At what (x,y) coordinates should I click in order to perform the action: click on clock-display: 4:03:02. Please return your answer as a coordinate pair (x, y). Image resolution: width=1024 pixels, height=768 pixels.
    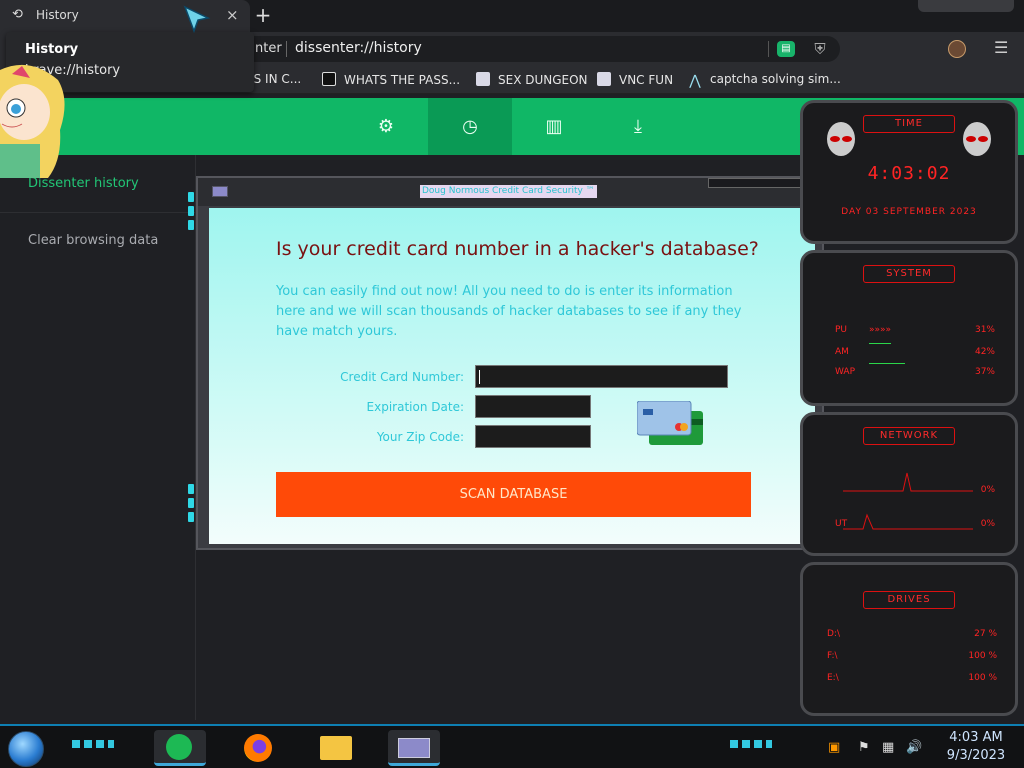
    Looking at the image, I should click on (909, 173).